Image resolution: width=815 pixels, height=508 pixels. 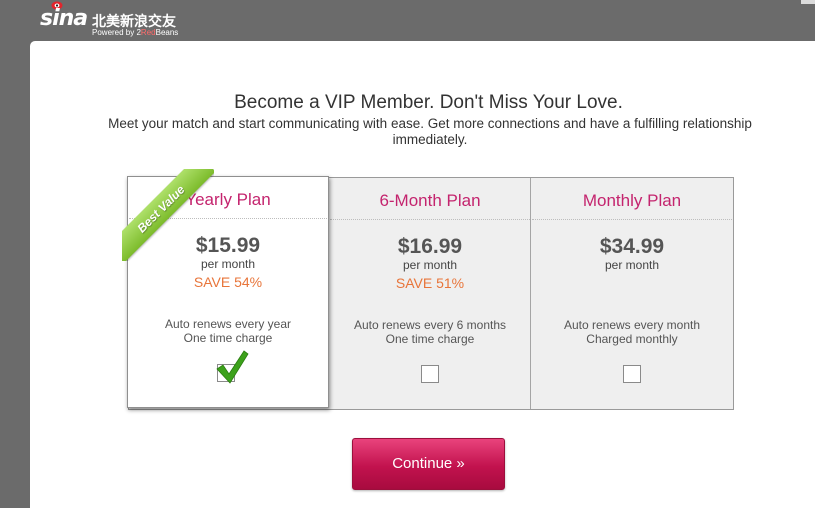 I want to click on continue-button: Continue », so click(x=428, y=464).